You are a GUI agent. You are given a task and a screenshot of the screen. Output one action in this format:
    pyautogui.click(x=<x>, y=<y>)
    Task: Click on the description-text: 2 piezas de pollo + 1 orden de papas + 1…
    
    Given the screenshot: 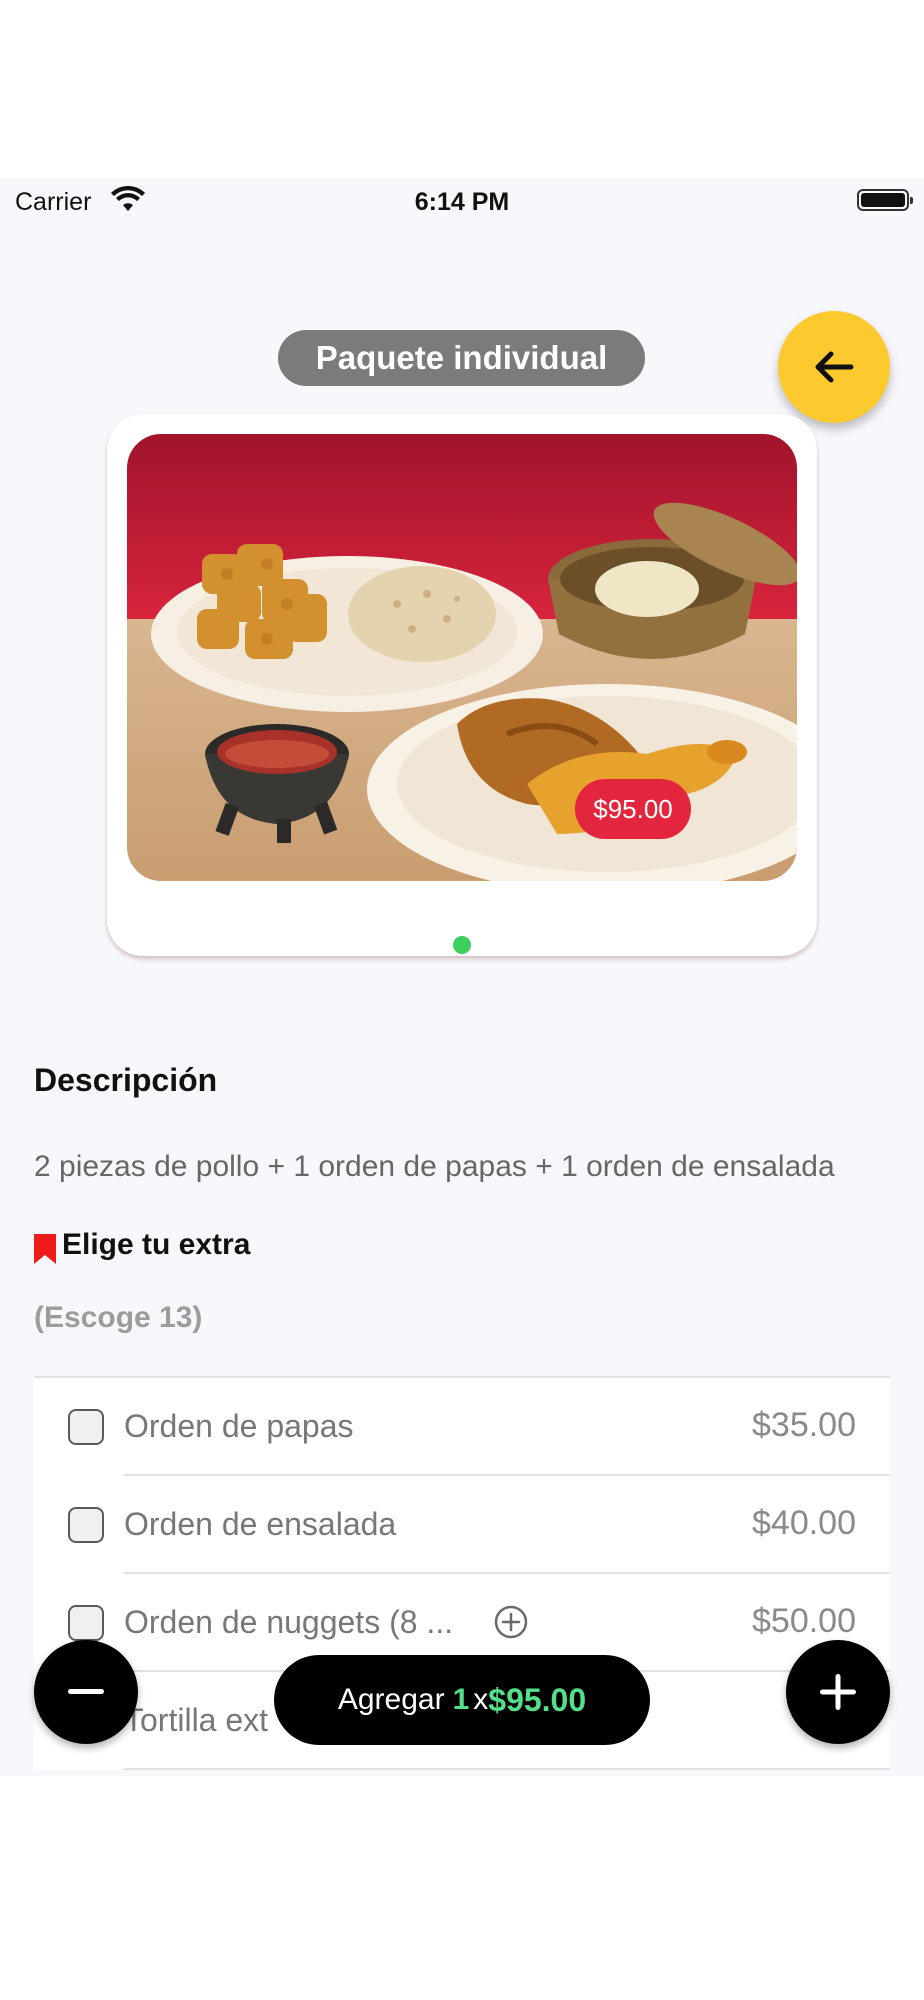 What is the action you would take?
    pyautogui.click(x=434, y=1166)
    